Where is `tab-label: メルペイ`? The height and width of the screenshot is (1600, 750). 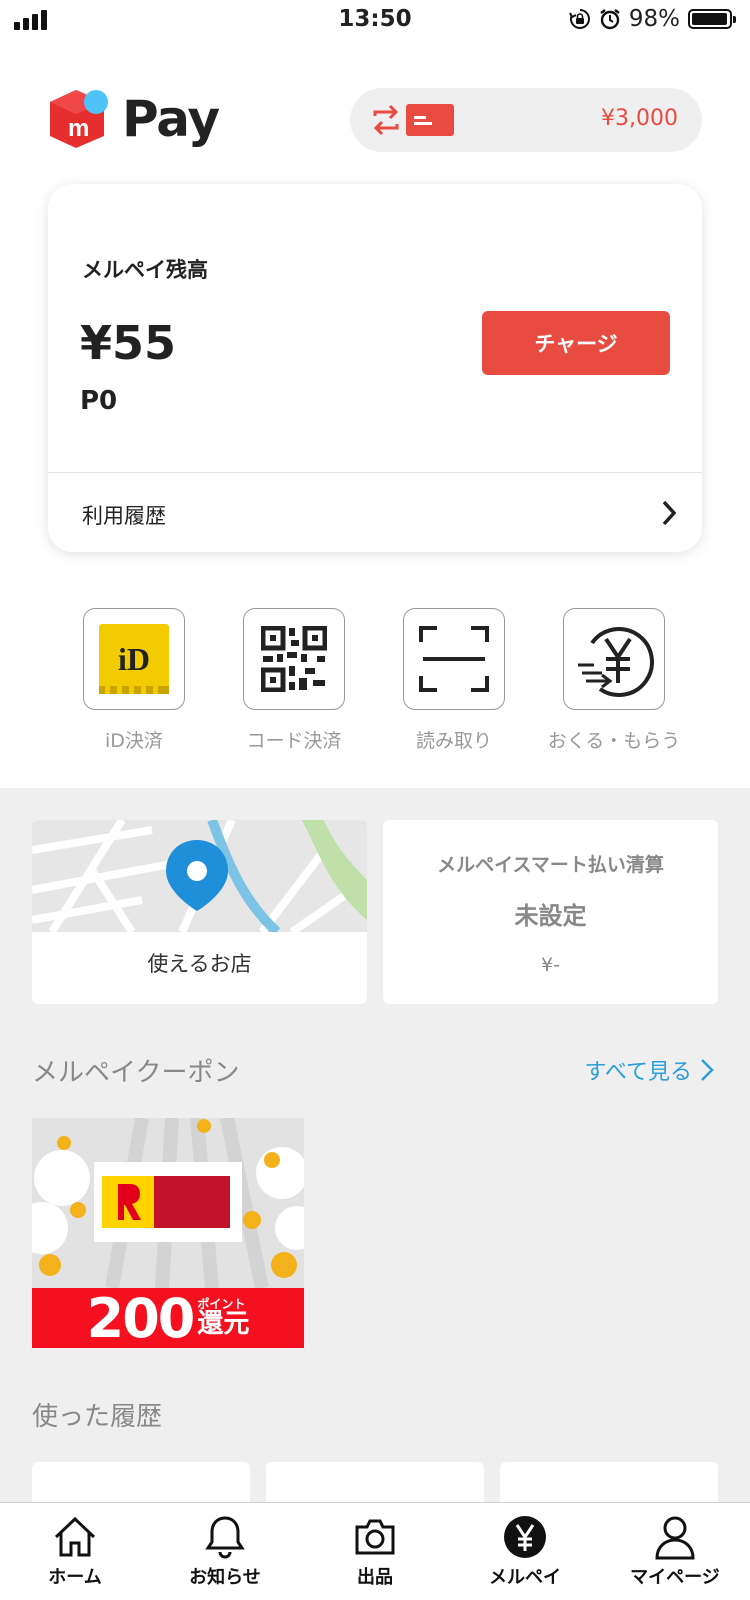
tab-label: メルペイ is located at coordinates (525, 1577).